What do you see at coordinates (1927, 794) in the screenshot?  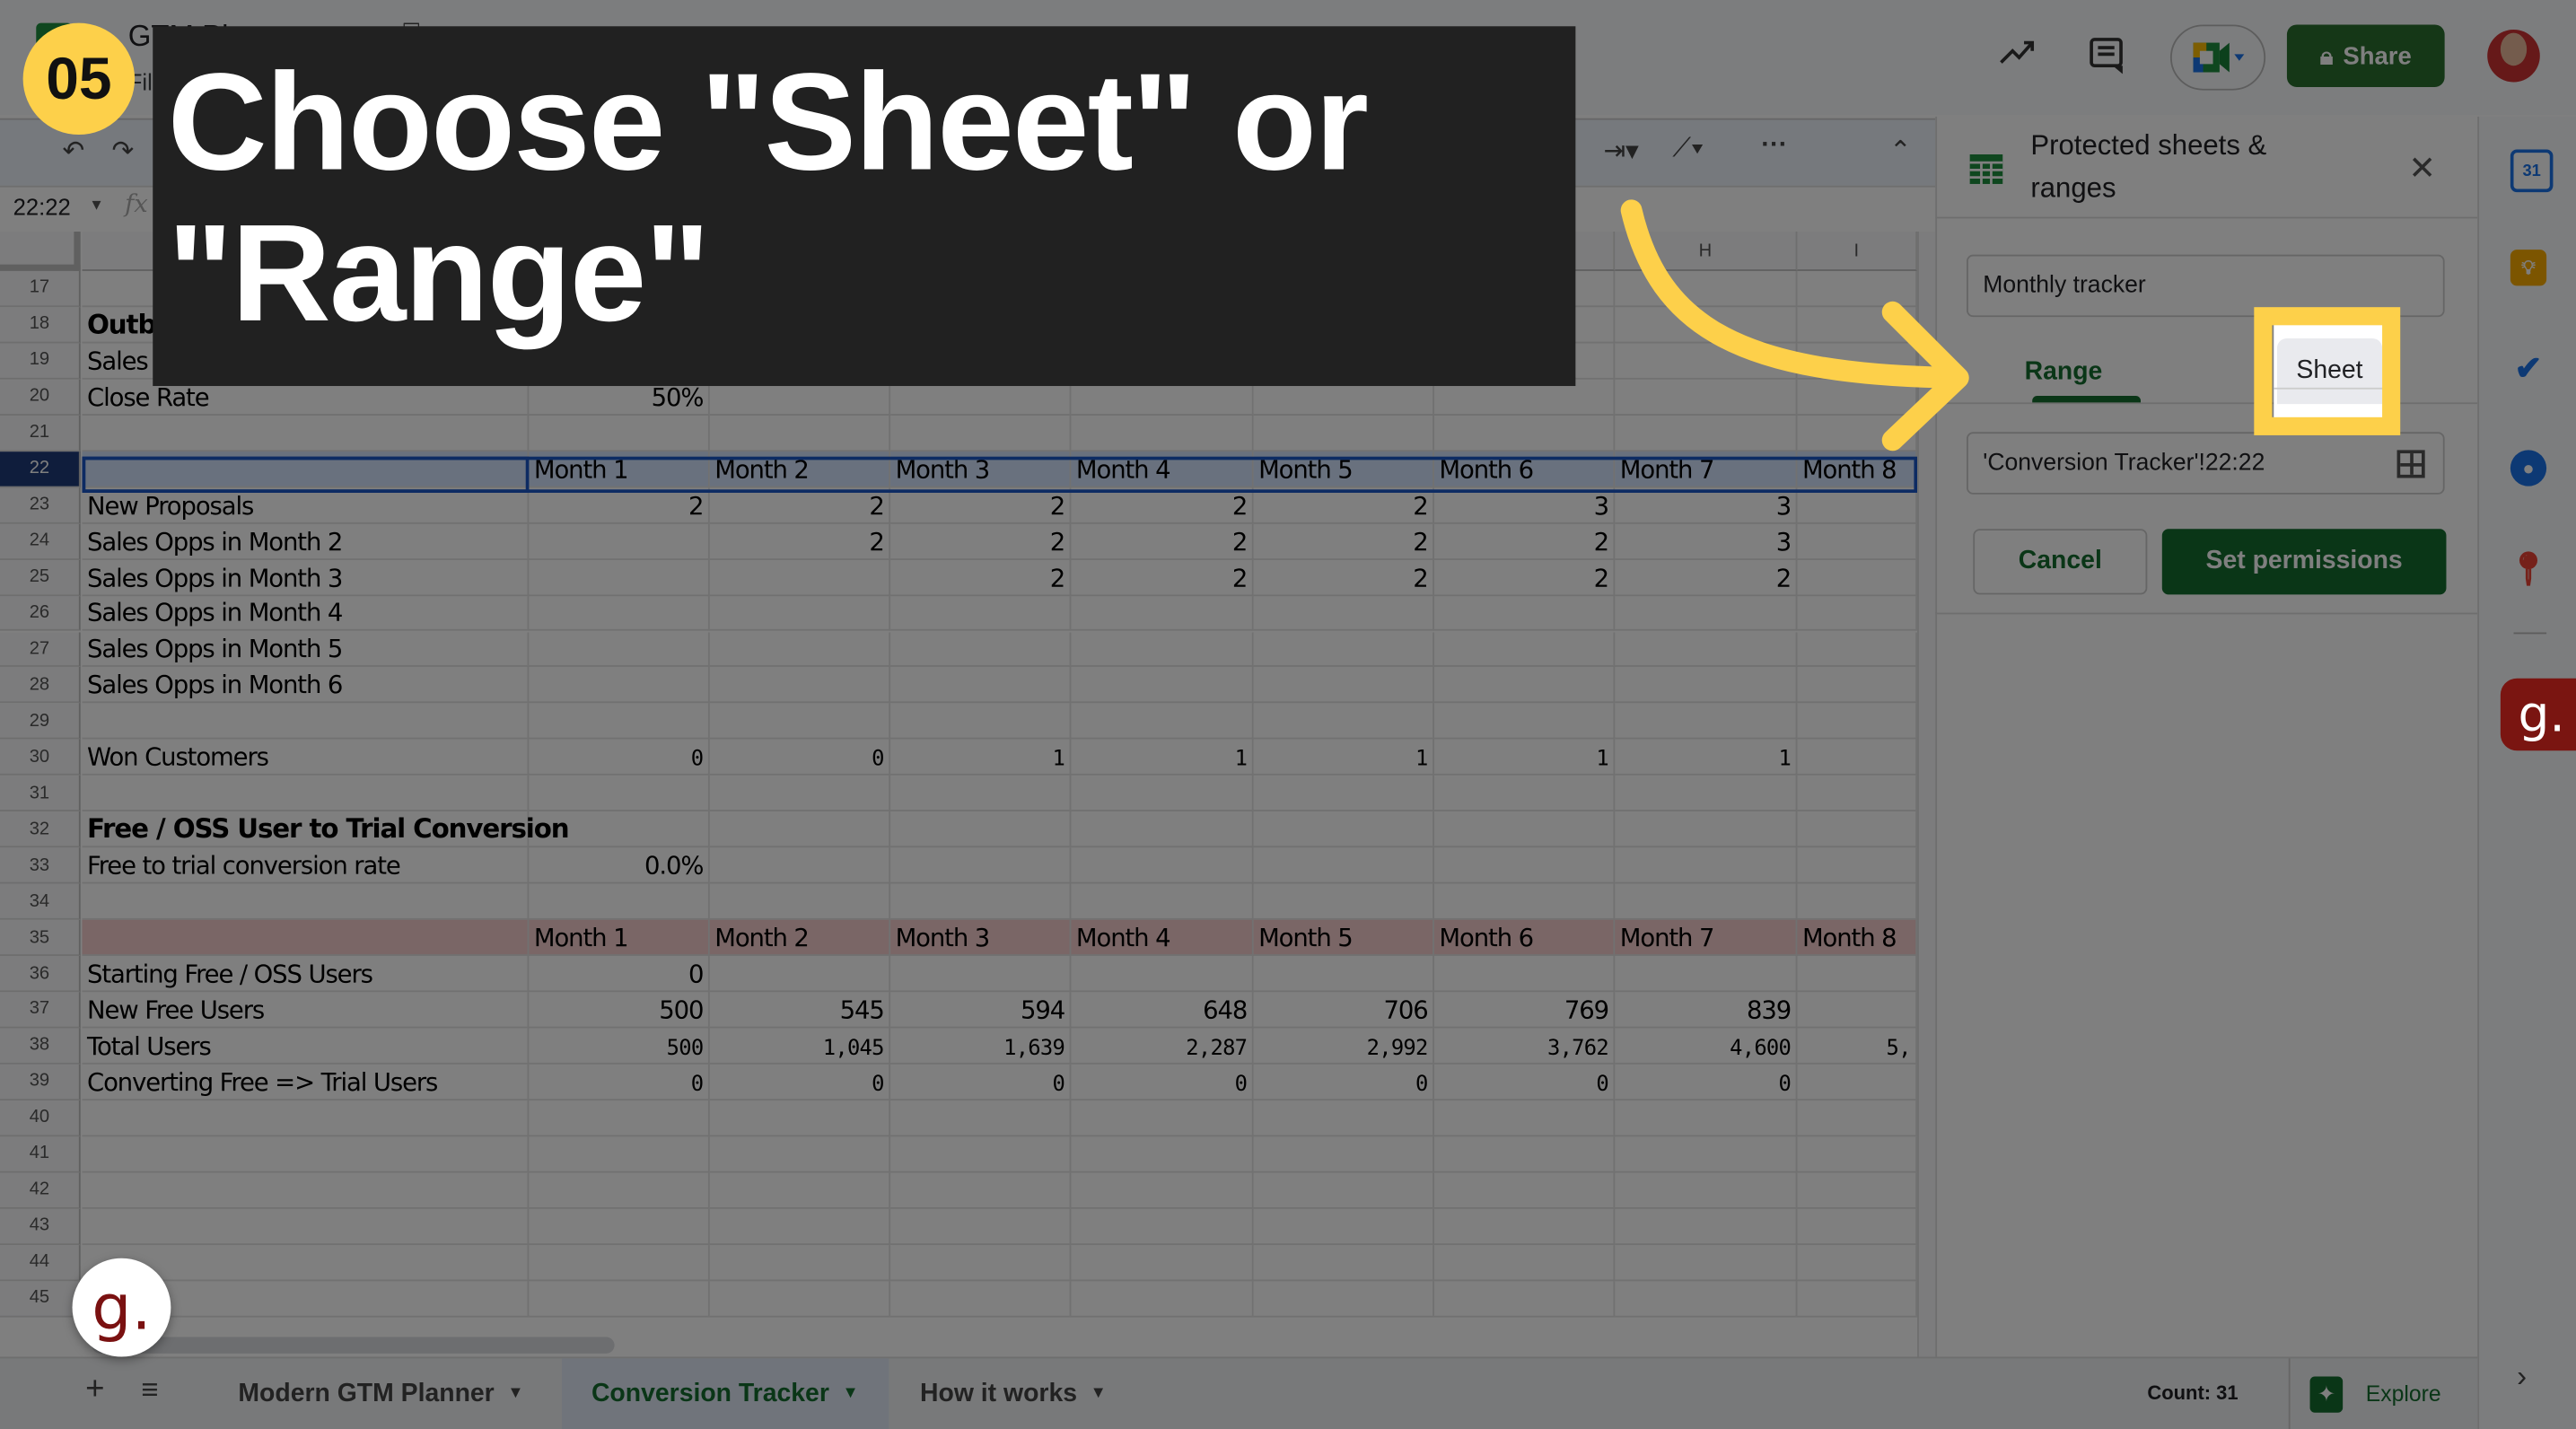 I see `vertical-scrollbar` at bounding box center [1927, 794].